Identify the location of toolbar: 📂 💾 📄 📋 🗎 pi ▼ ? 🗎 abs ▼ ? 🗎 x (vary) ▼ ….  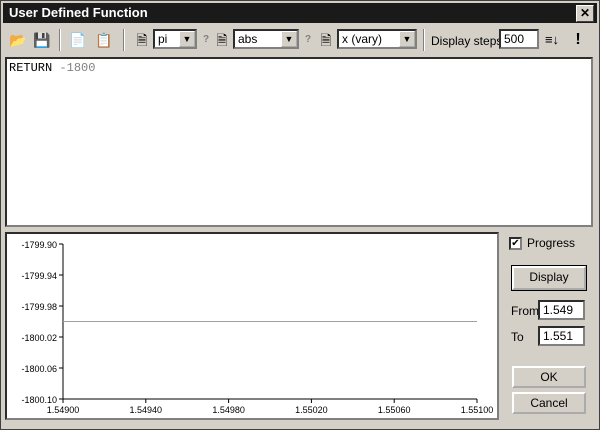
(300, 40).